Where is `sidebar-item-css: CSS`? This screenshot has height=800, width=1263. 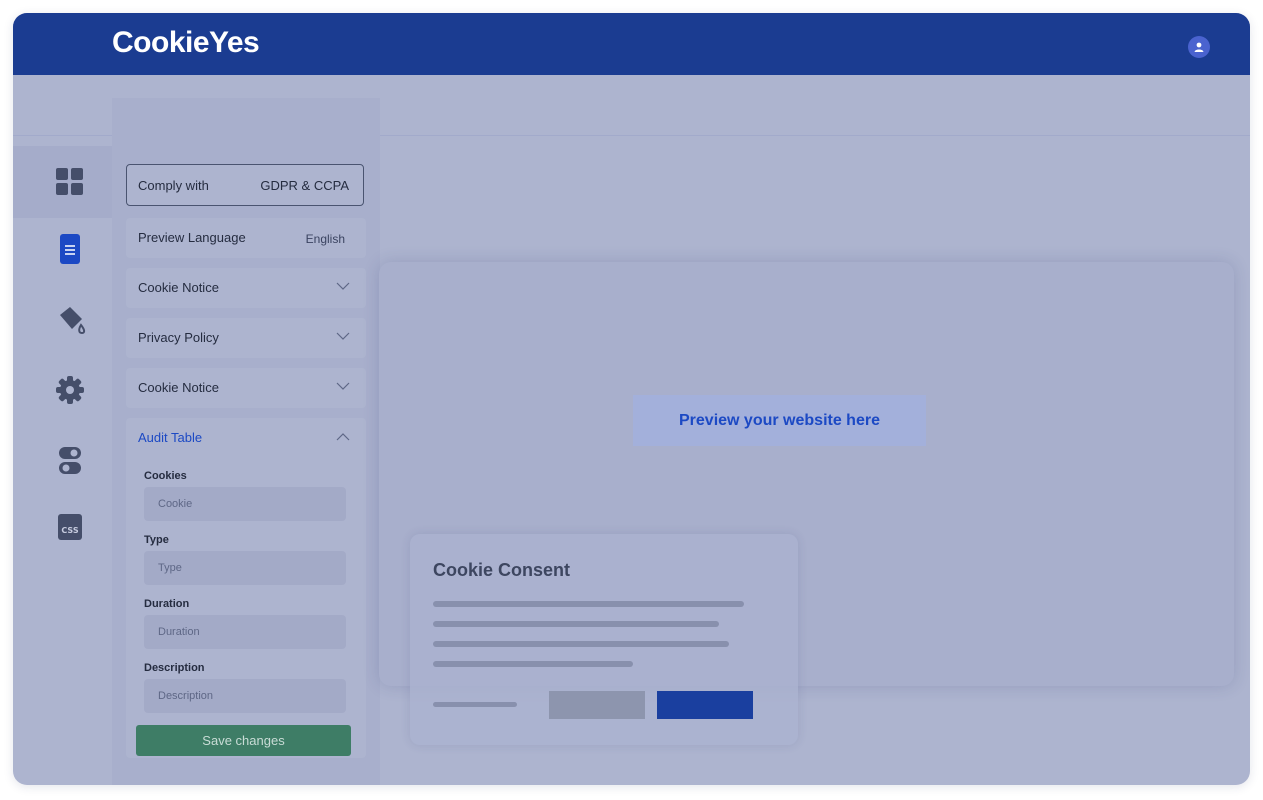 sidebar-item-css: CSS is located at coordinates (70, 528).